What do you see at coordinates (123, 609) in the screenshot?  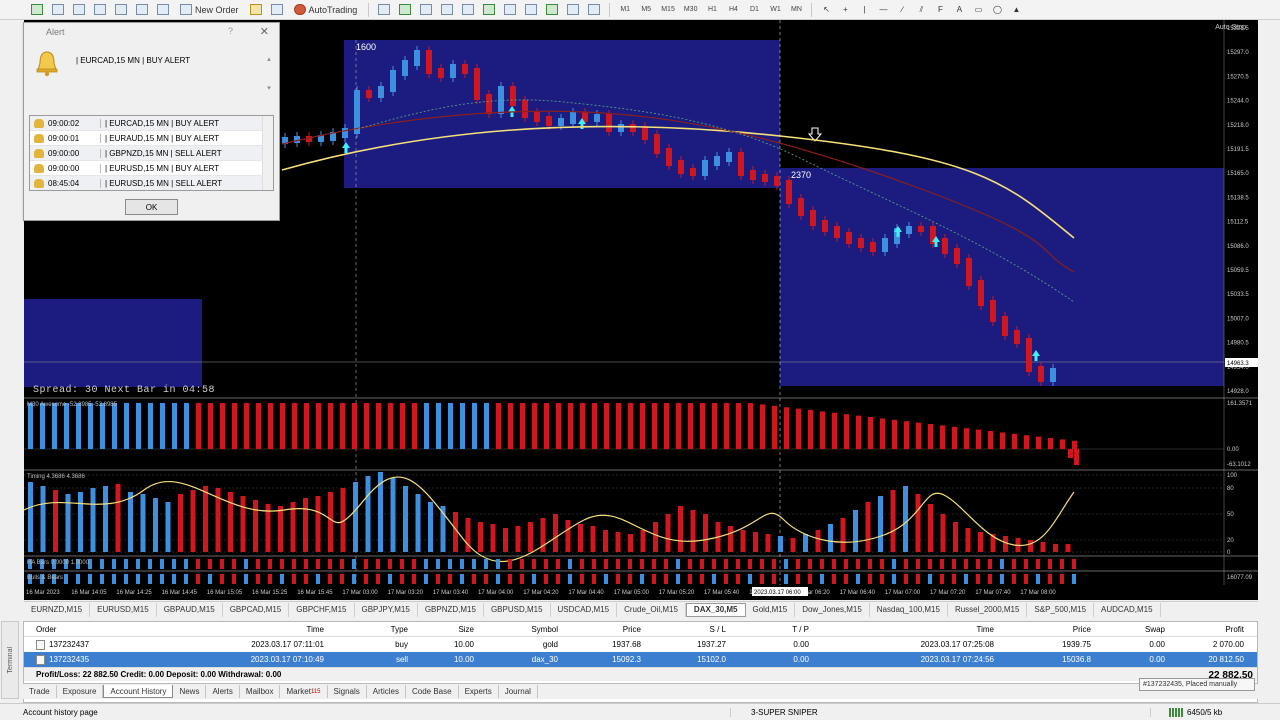 I see `symbol-tab: EURUSD,M15` at bounding box center [123, 609].